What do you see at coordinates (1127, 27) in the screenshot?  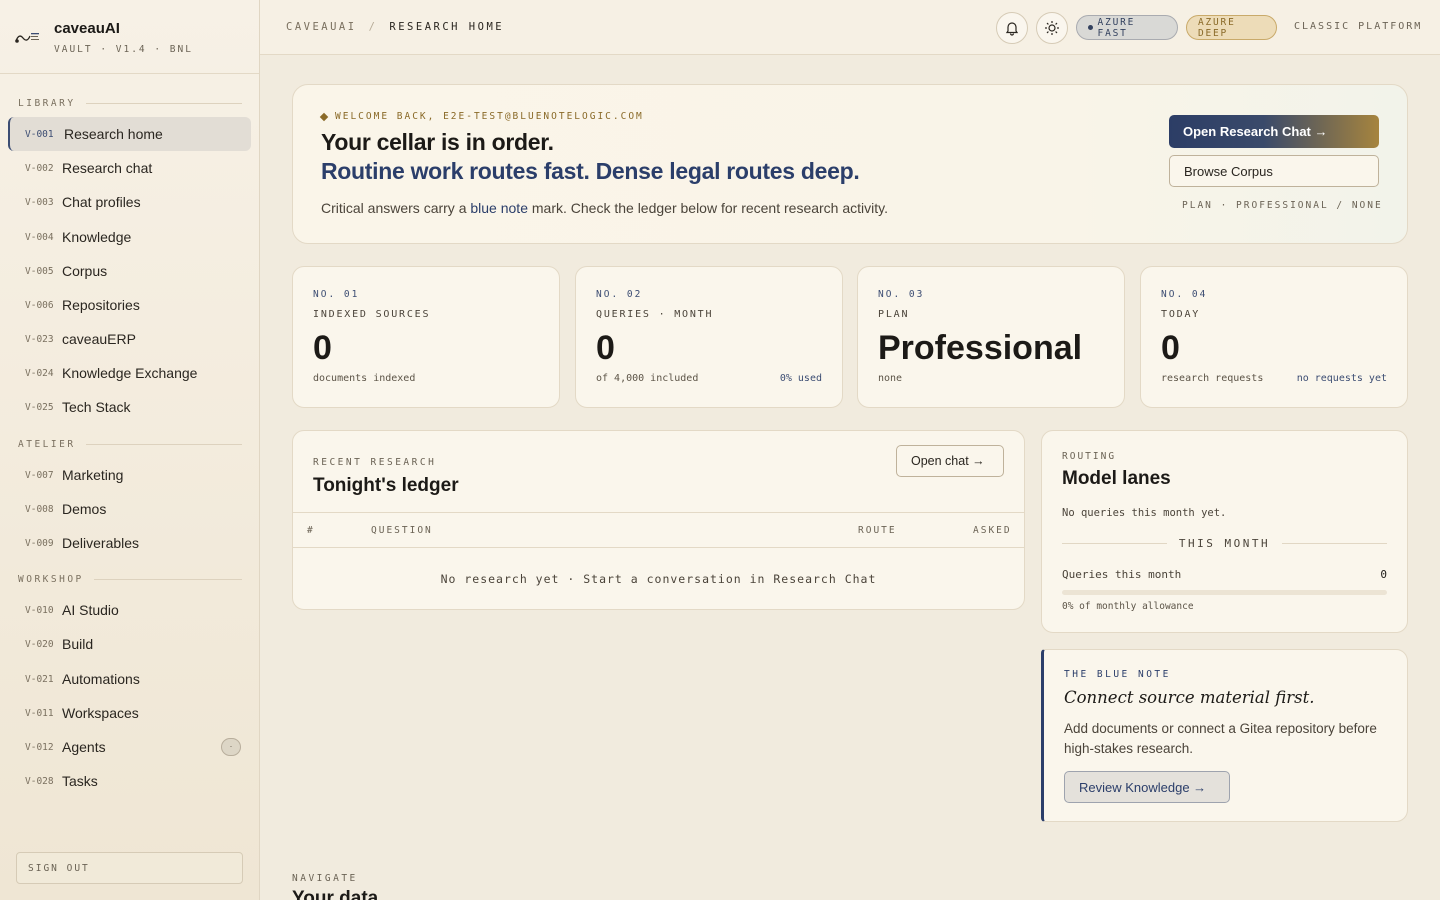 I see `azure-fast-pill: AZURE FAST` at bounding box center [1127, 27].